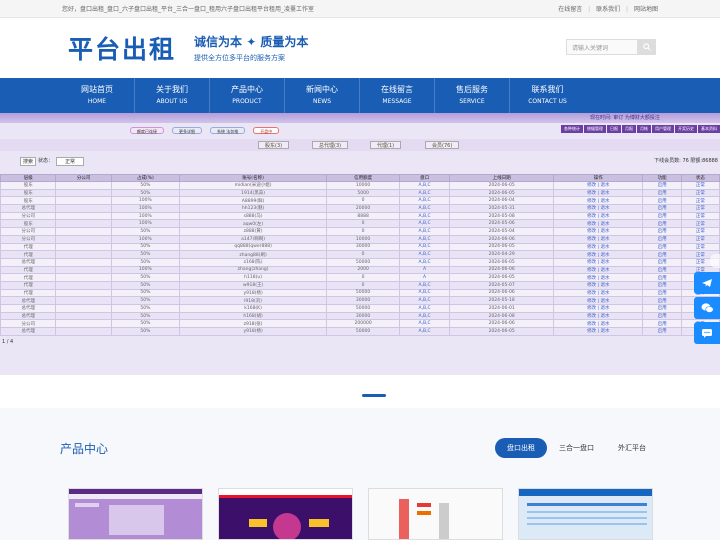 The height and width of the screenshot is (540, 720). Describe the element at coordinates (700, 201) in the screenshot. I see `table-cell: 正常` at that location.